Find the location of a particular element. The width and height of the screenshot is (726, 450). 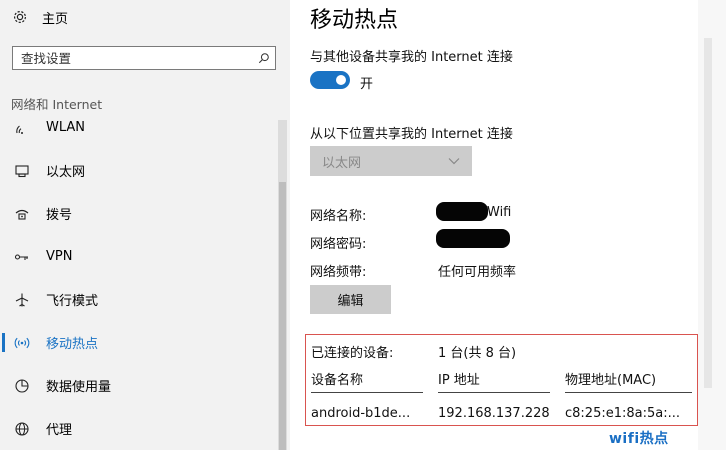

network-name-label: 网络名称: is located at coordinates (338, 216).